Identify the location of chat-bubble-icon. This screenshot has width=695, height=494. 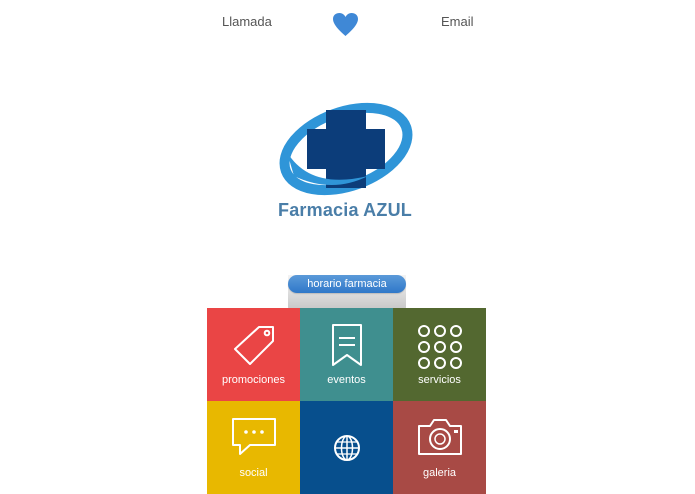
(253, 436).